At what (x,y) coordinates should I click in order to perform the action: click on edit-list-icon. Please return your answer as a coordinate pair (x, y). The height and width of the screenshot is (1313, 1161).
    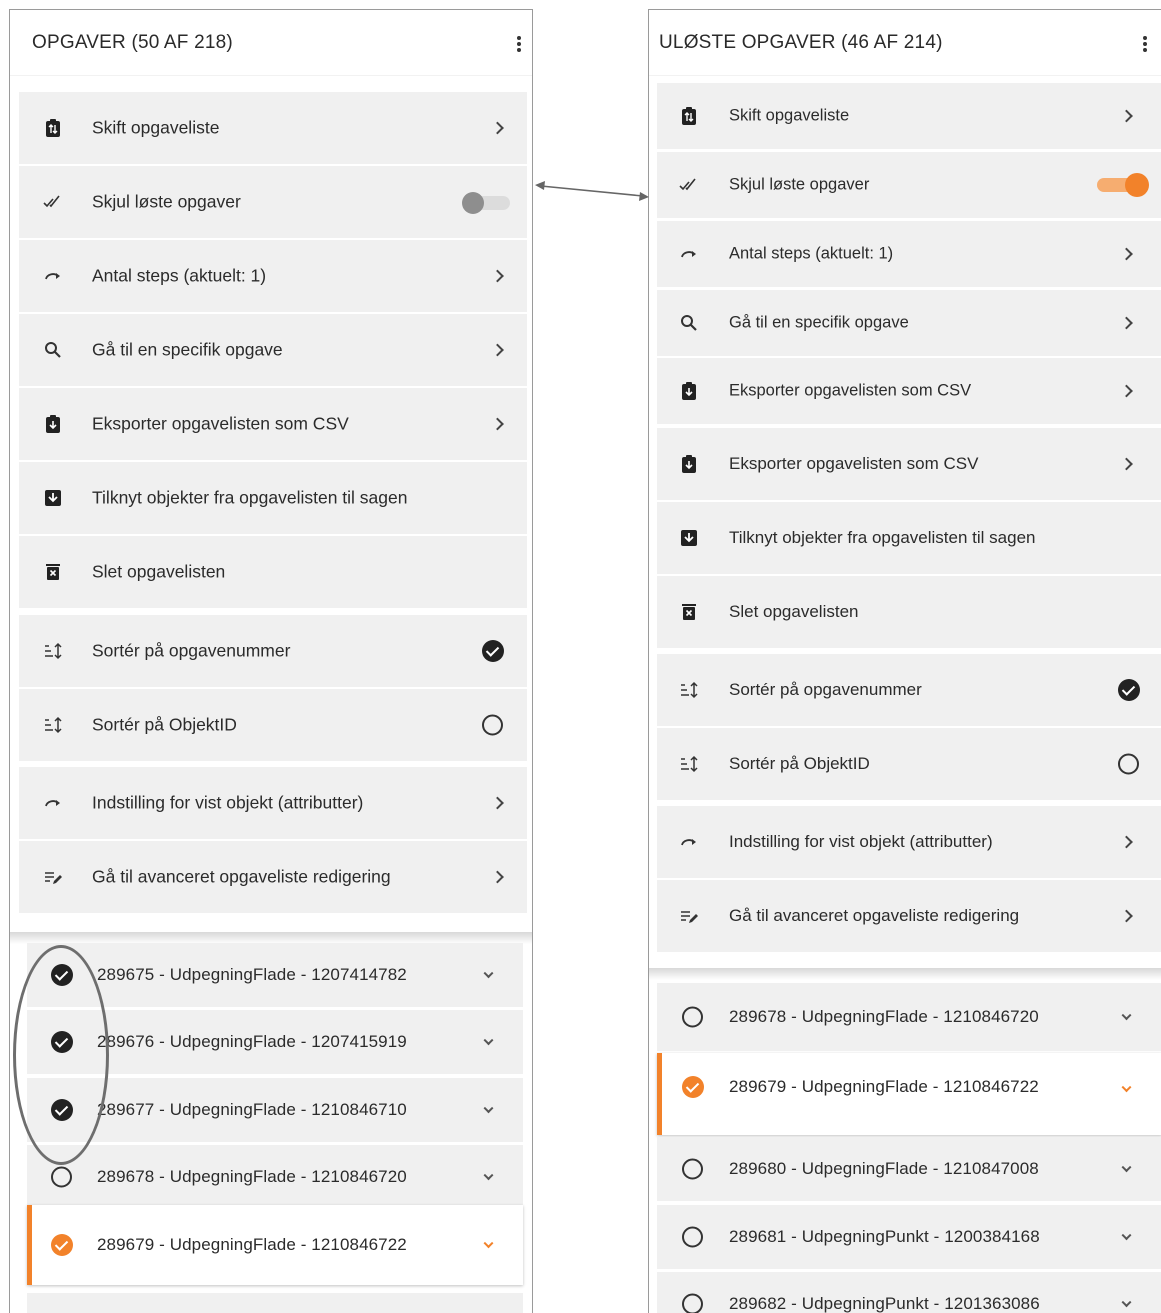
    Looking at the image, I should click on (53, 877).